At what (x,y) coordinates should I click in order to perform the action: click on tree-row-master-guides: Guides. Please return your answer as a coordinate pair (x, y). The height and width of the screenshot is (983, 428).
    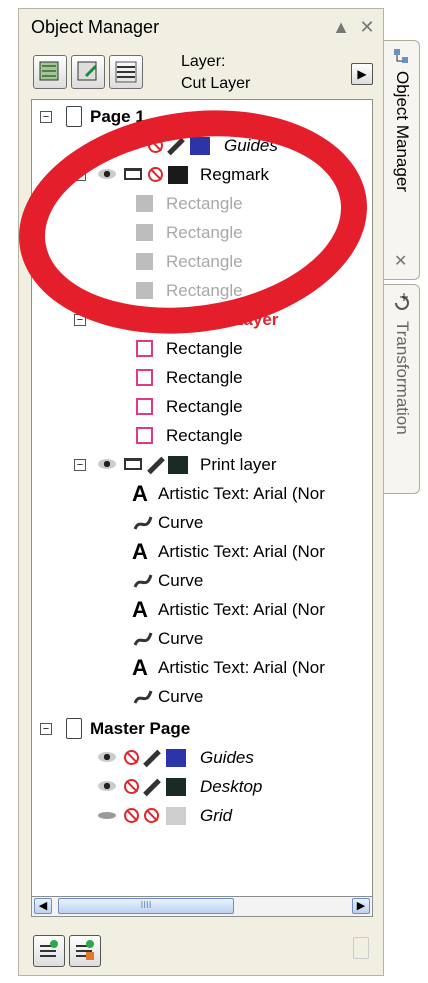
    Looking at the image, I should click on (202, 757).